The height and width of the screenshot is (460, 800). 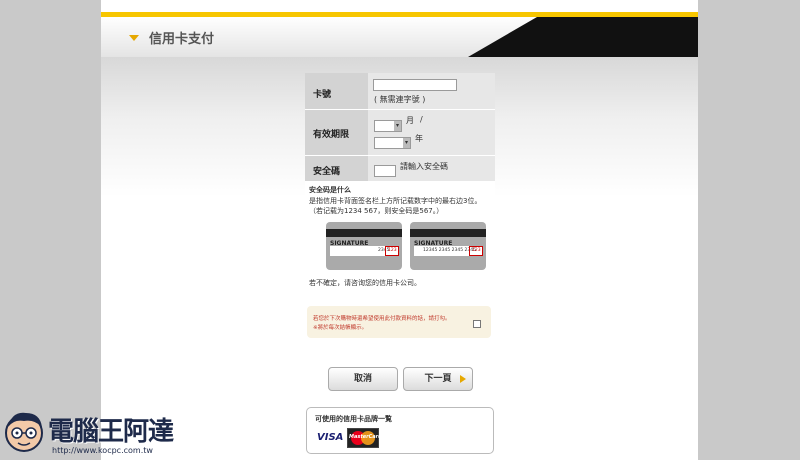 I want to click on cvv-label: 安全碼, so click(x=327, y=172).